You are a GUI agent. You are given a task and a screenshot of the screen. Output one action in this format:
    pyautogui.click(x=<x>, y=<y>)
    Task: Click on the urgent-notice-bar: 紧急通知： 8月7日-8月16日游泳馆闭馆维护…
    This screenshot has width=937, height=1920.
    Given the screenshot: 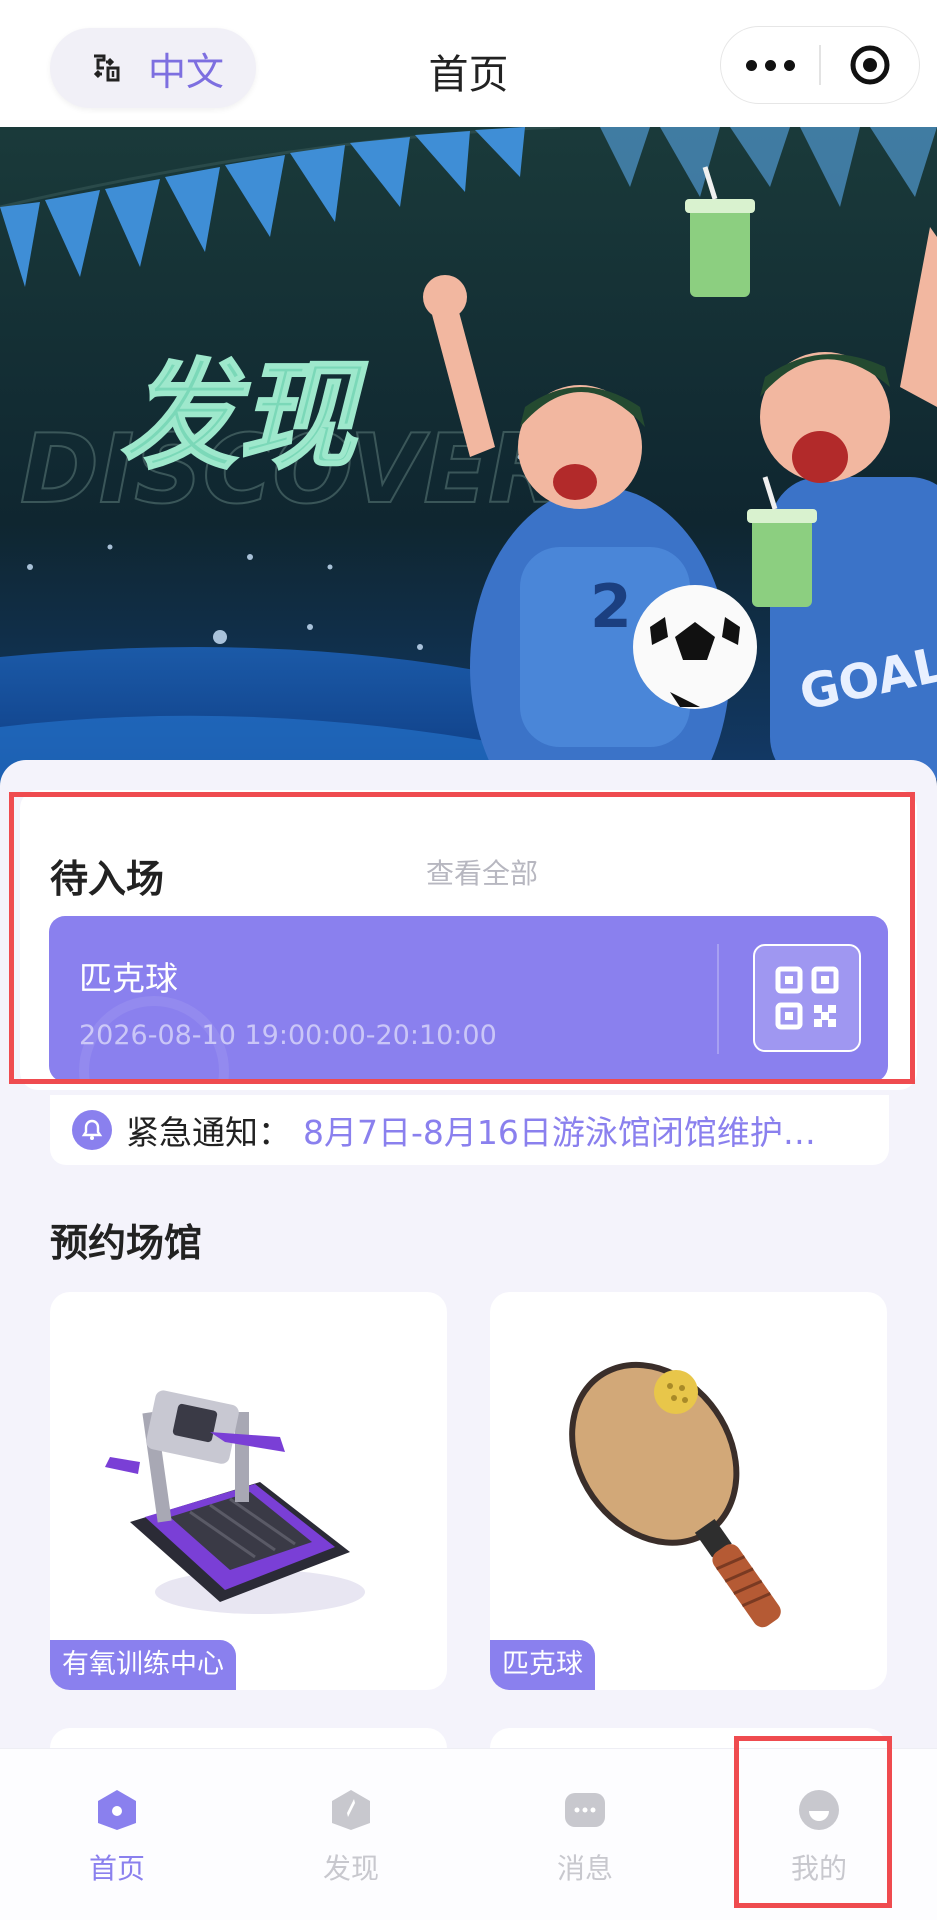 What is the action you would take?
    pyautogui.click(x=469, y=1130)
    